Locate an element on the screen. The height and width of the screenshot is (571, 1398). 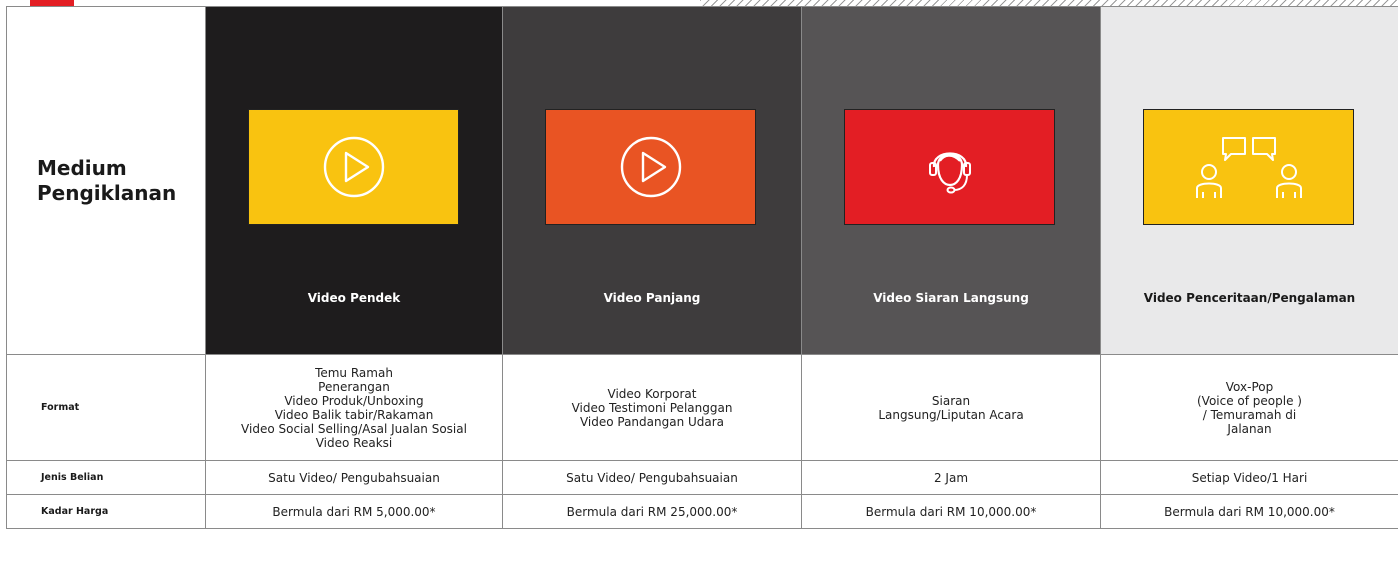
format-line: Penerangan is located at coordinates (354, 386).